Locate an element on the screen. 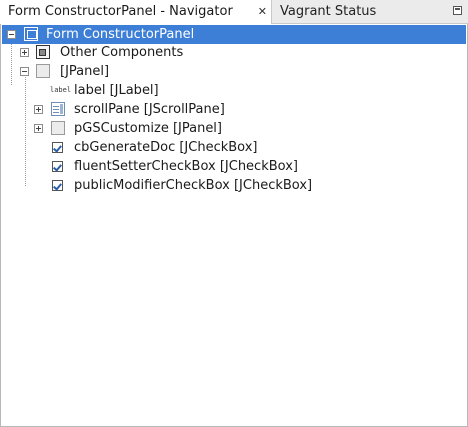  tree-node-label: publicModifierCheckBox [JCheckBox] is located at coordinates (193, 185).